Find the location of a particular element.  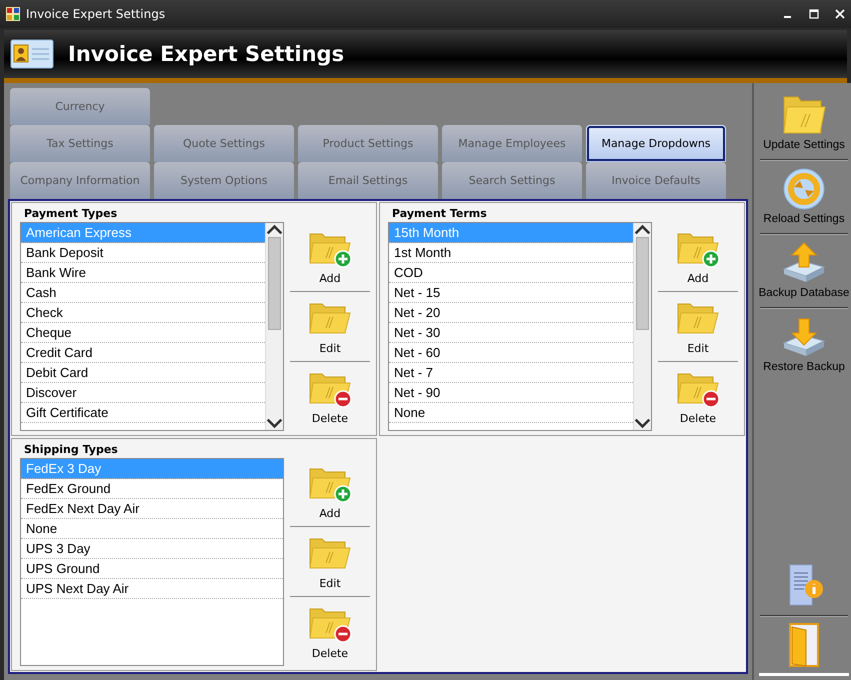

group-title: Payment Types is located at coordinates (71, 213).